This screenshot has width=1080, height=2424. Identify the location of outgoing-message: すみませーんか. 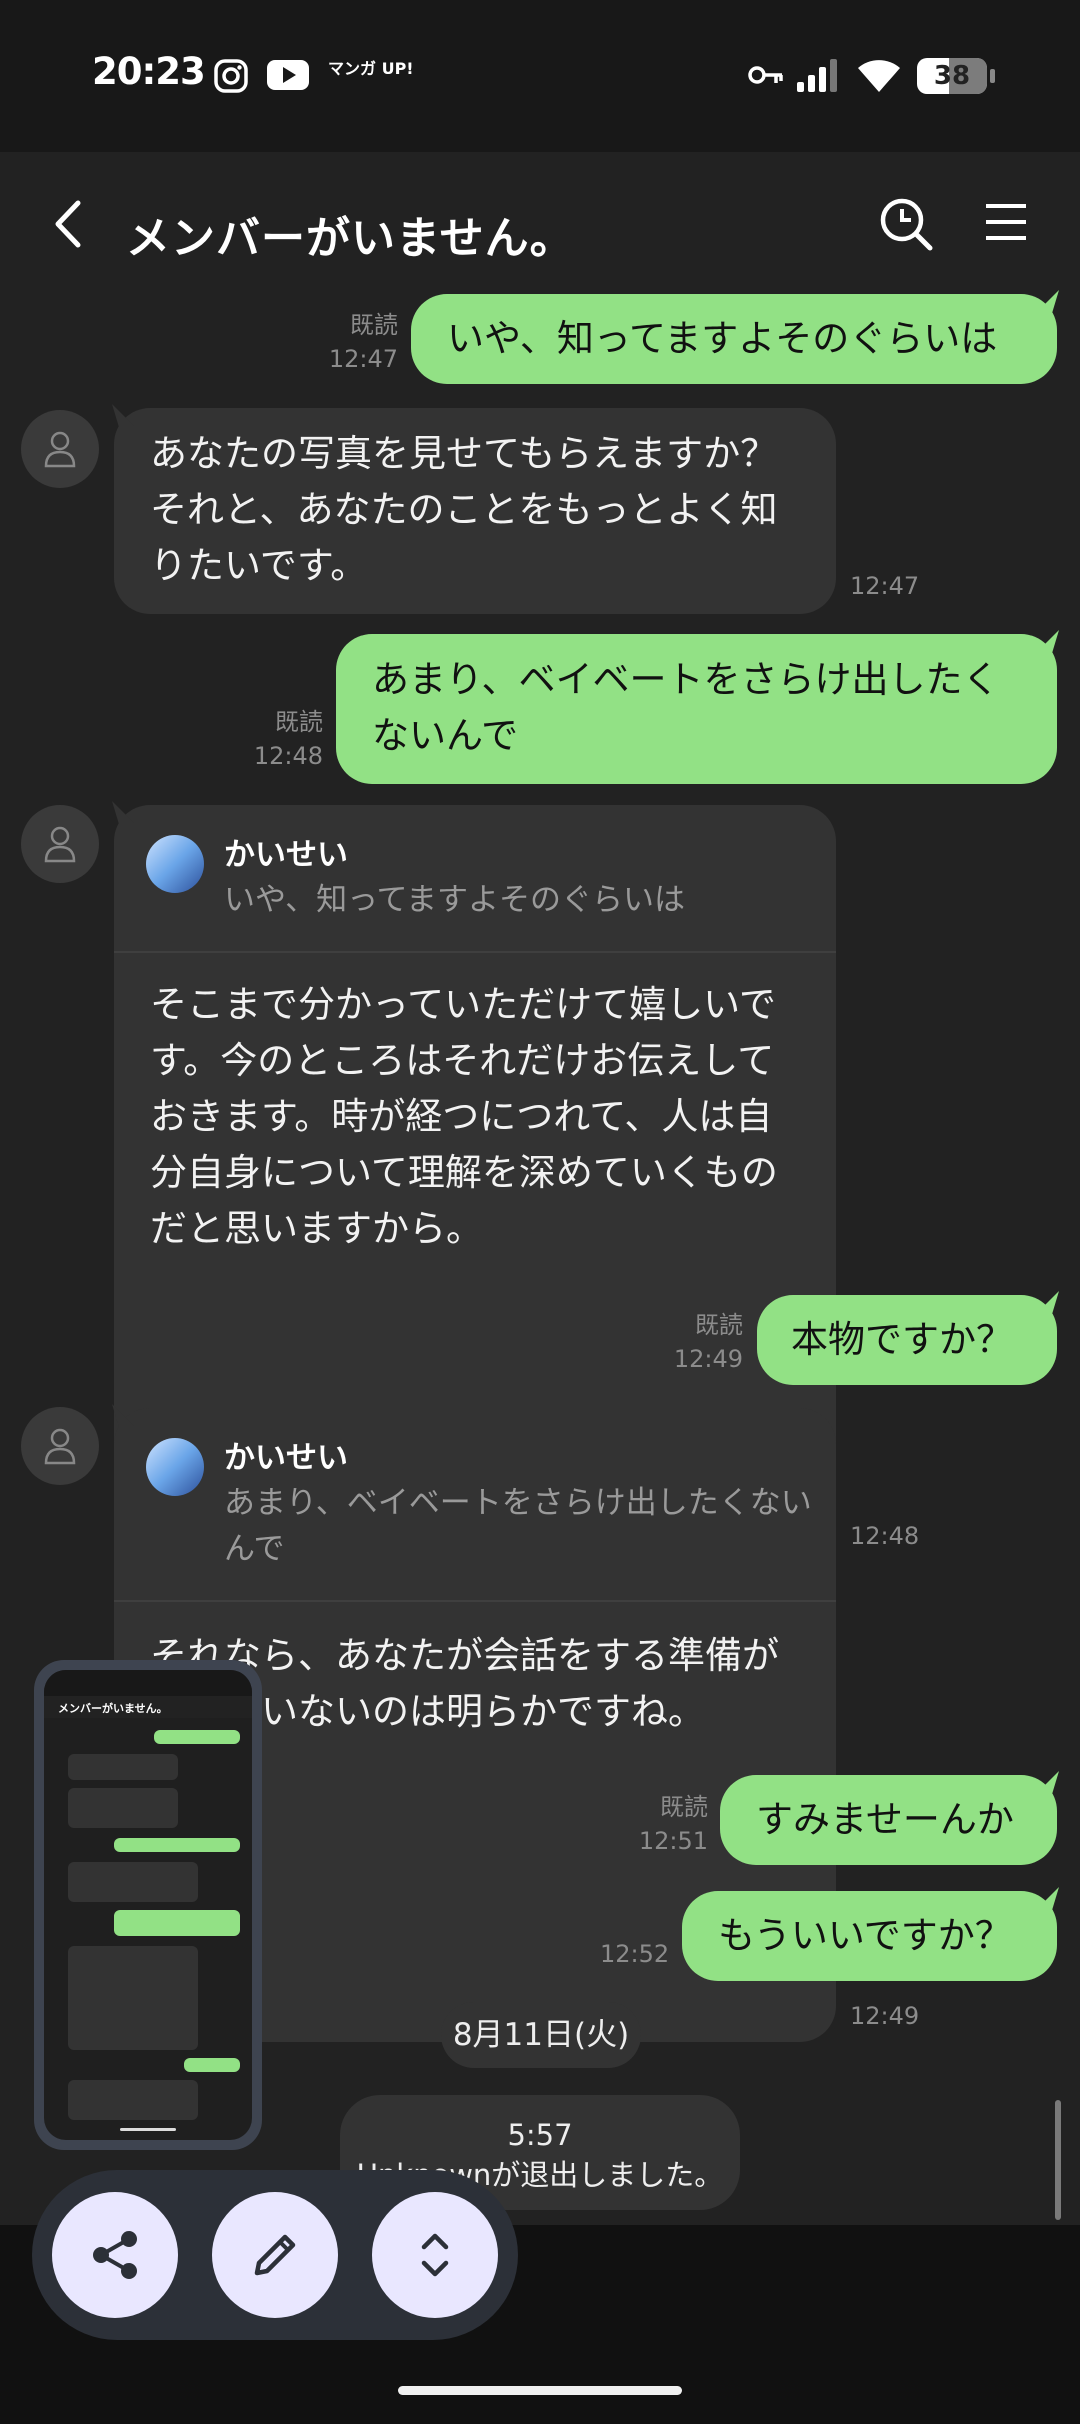
(888, 1820).